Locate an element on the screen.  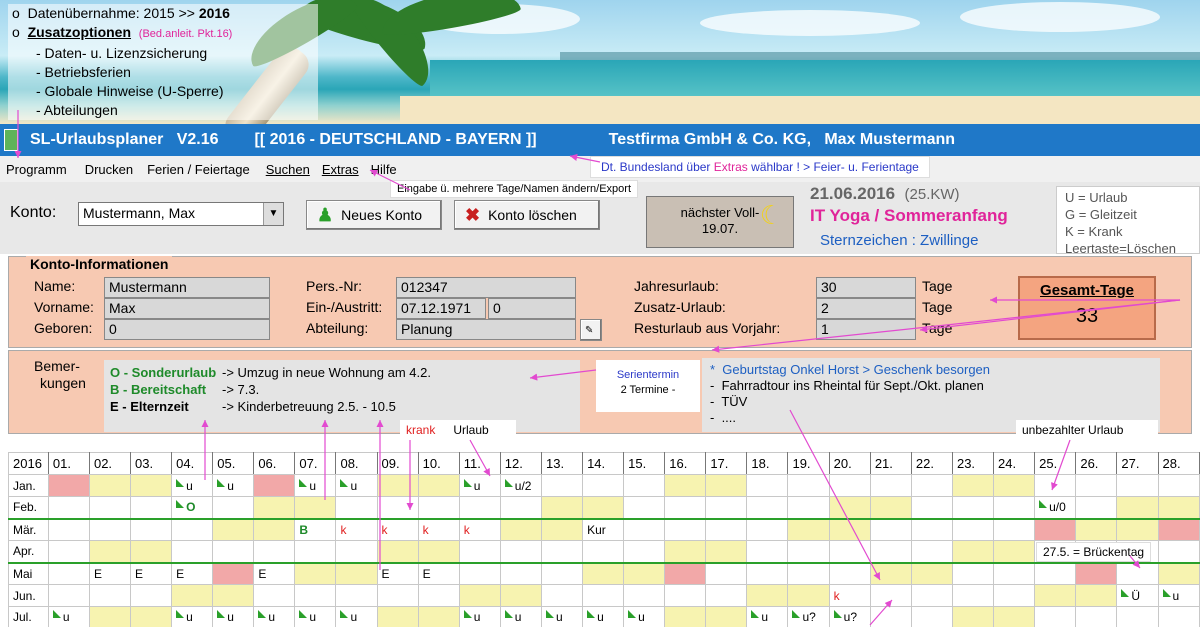
day-cell: Ü is located at coordinates (1137, 595).